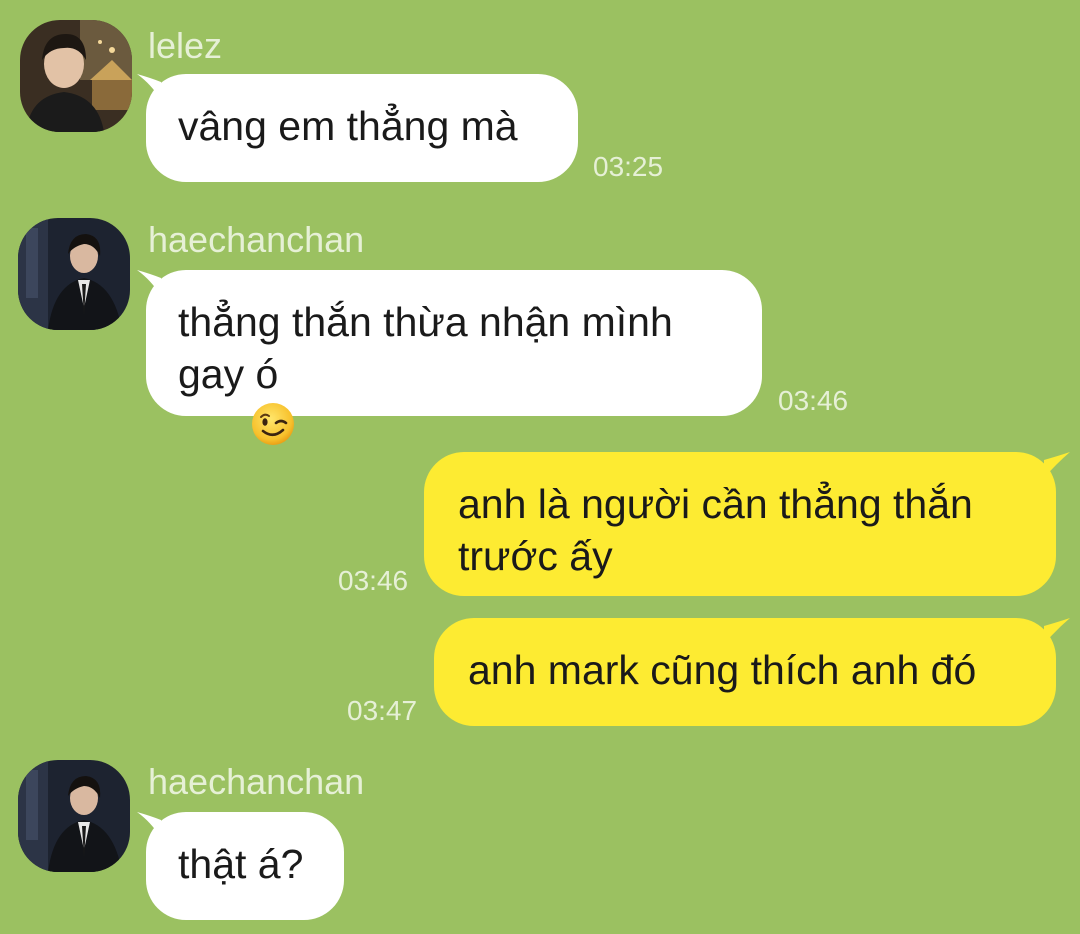 The image size is (1080, 934). I want to click on message-text-line: thẳng thắn thừa nhận mình, so click(425, 322).